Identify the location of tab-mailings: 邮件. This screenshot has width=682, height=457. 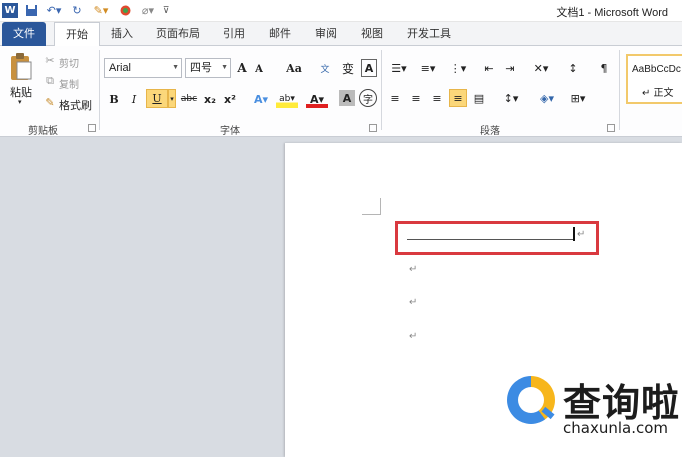
(280, 34).